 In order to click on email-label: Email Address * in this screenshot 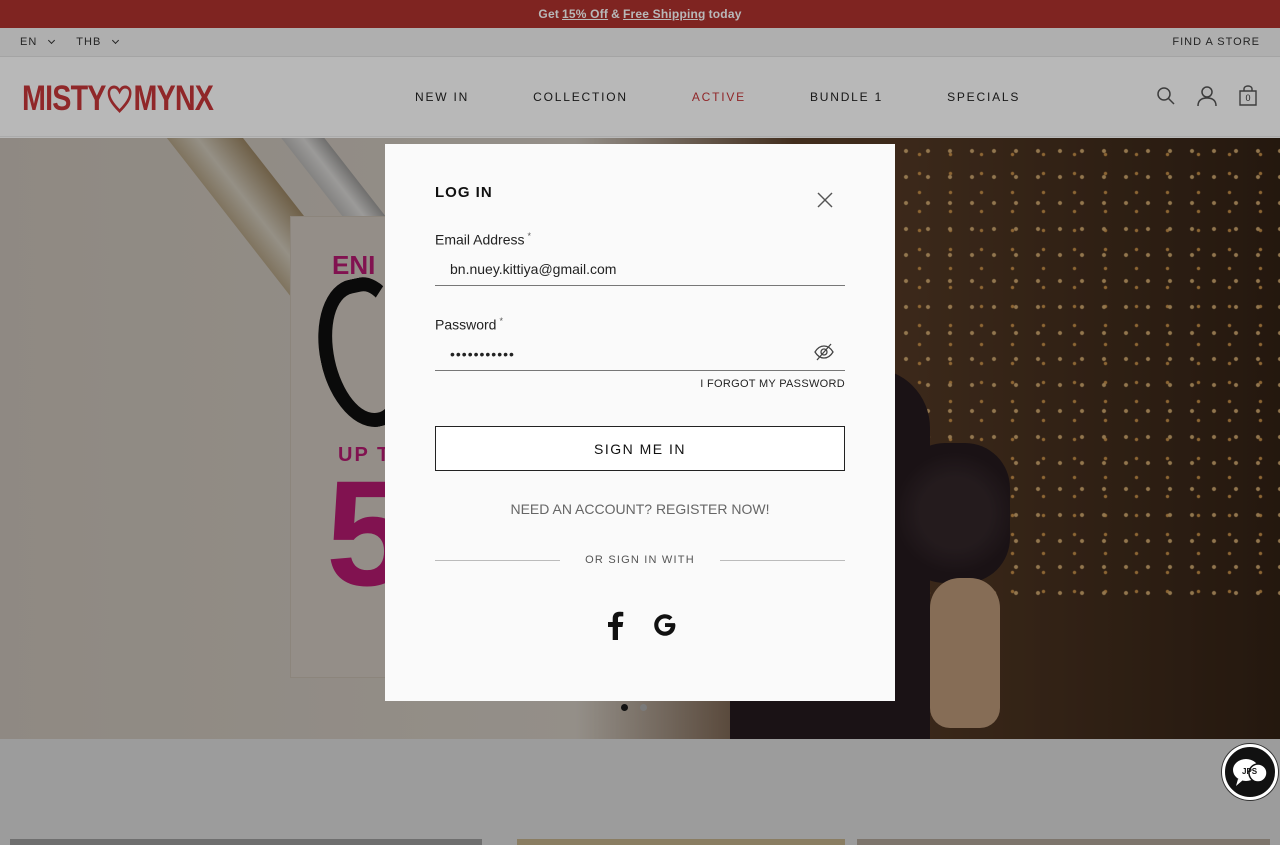, I will do `click(483, 239)`.